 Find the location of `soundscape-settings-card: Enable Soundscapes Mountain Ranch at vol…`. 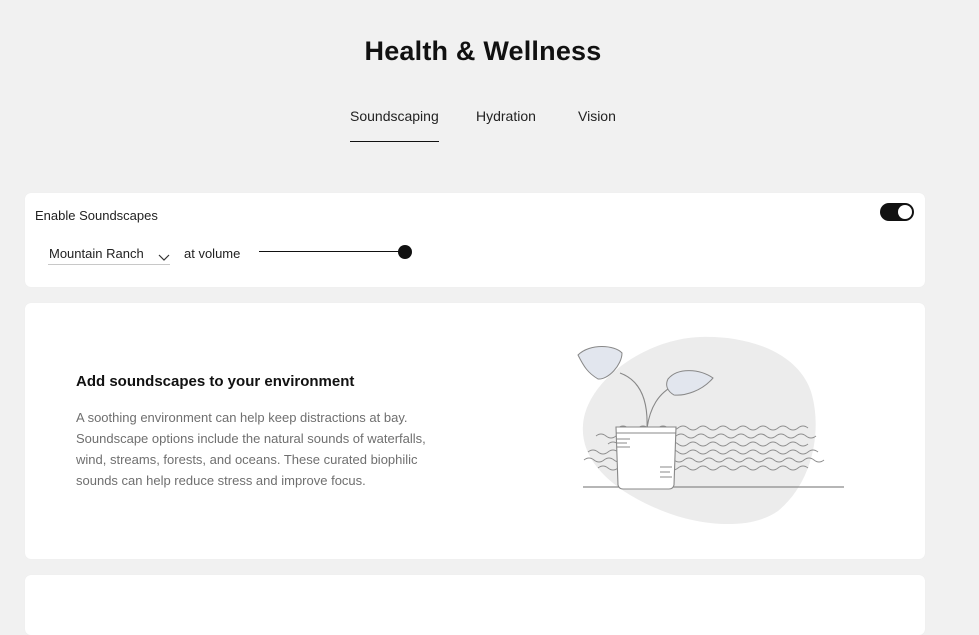

soundscape-settings-card: Enable Soundscapes Mountain Ranch at vol… is located at coordinates (475, 240).